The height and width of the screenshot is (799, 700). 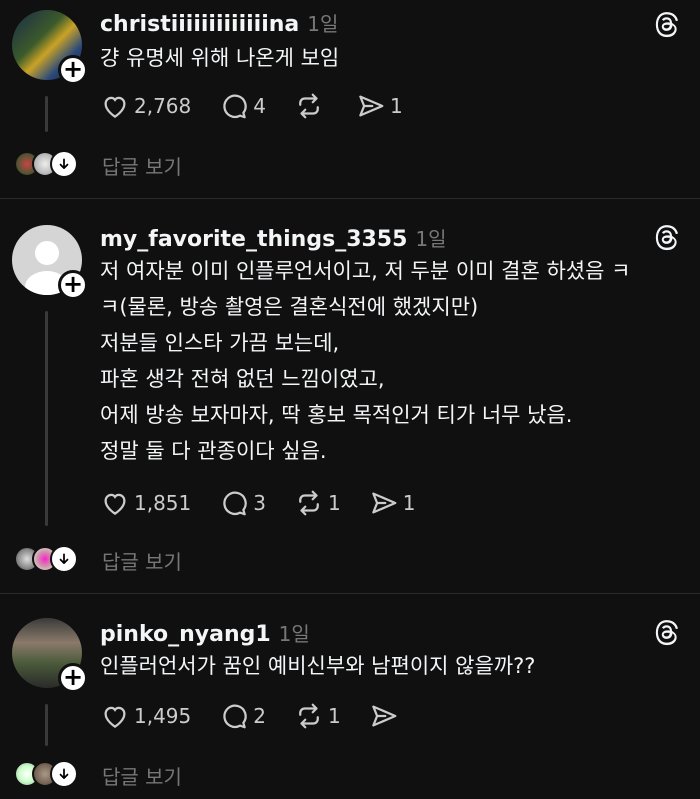 What do you see at coordinates (163, 503) in the screenshot?
I see `like-count: 1,851` at bounding box center [163, 503].